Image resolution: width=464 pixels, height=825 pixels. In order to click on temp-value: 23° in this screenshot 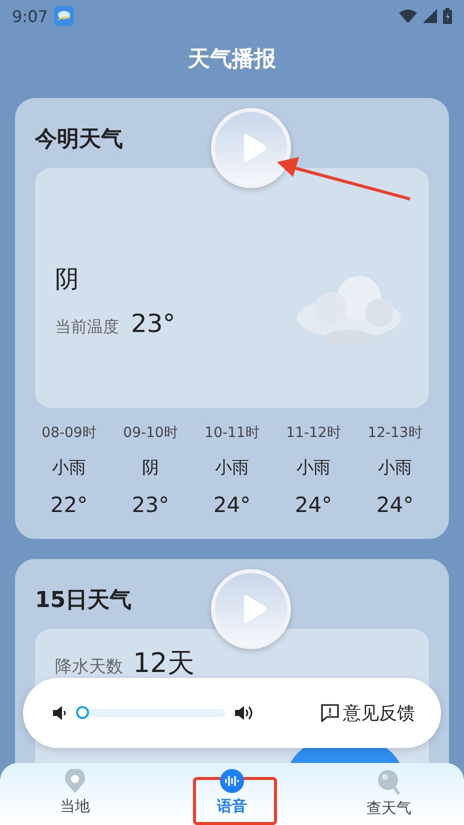, I will do `click(153, 323)`.